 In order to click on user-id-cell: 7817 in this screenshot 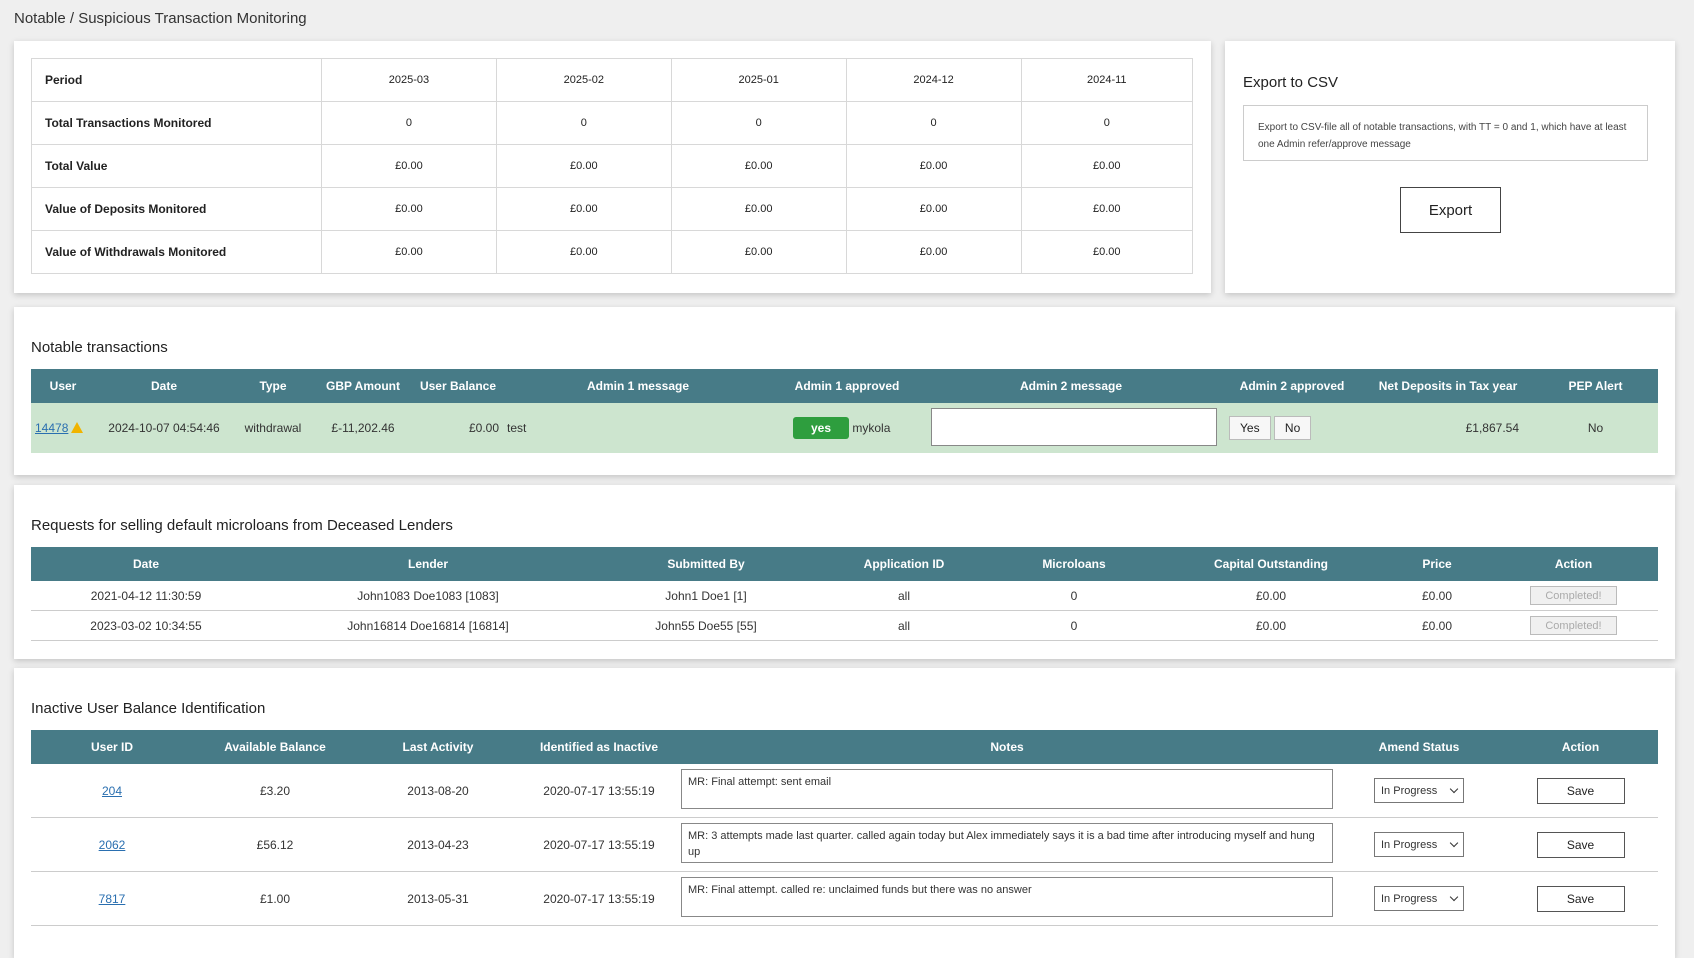, I will do `click(112, 898)`.